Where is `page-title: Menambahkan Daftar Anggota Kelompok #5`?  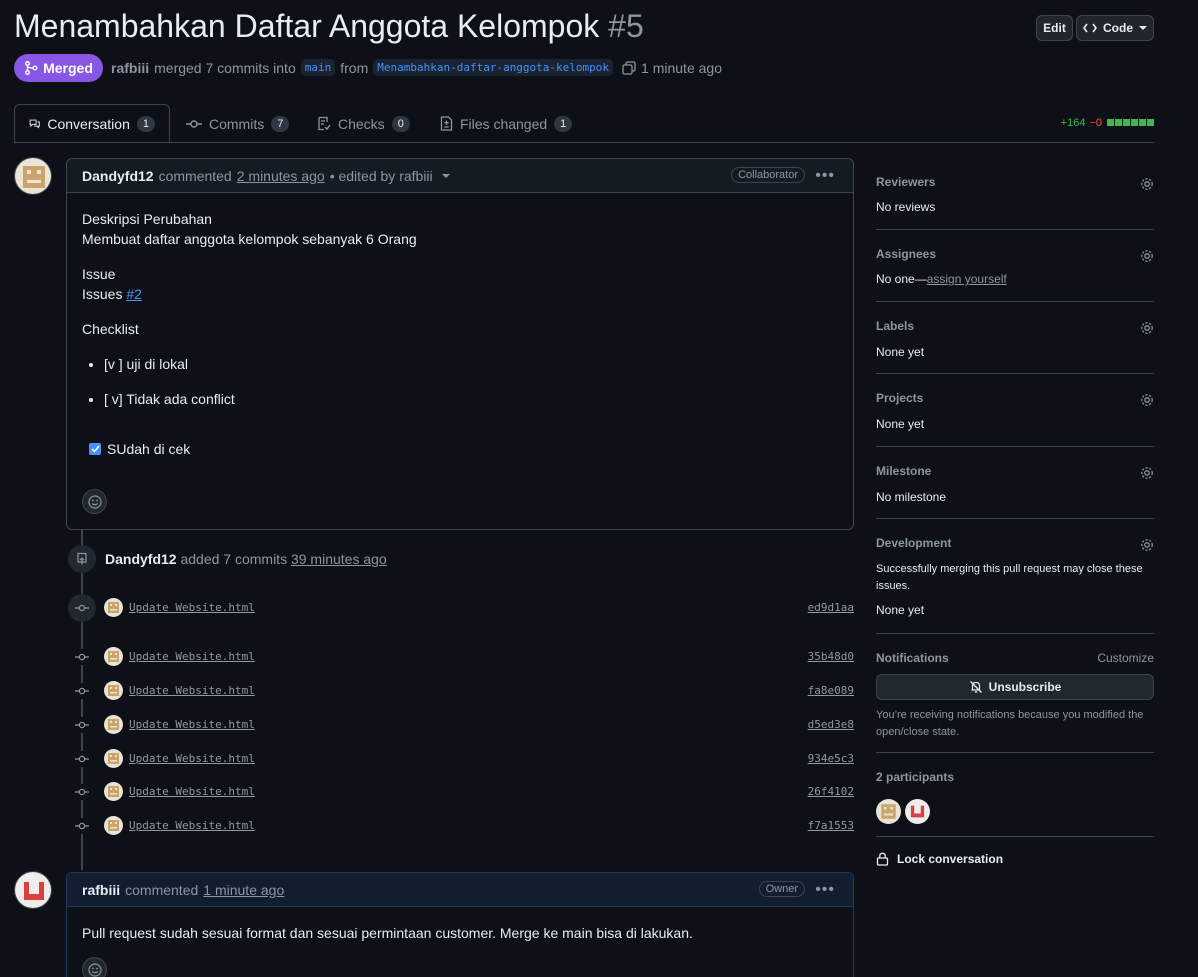 page-title: Menambahkan Daftar Anggota Kelompok #5 is located at coordinates (329, 26).